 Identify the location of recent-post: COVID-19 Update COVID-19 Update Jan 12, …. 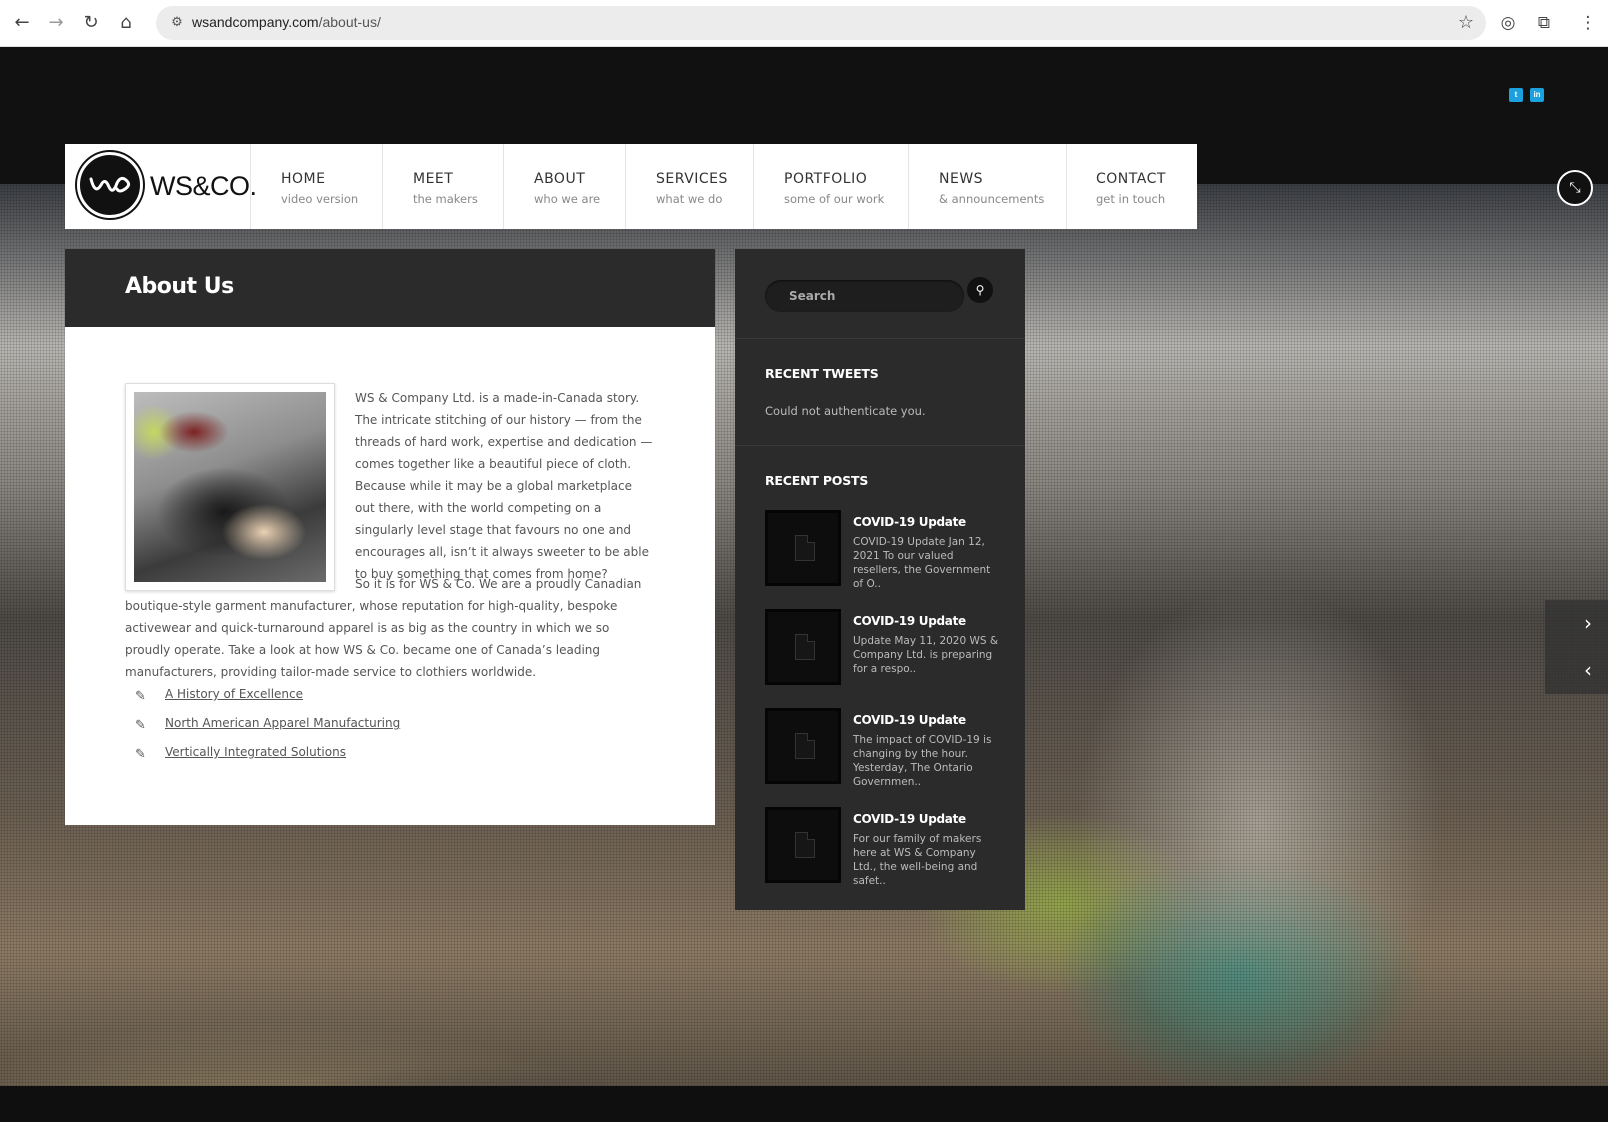
(885, 550).